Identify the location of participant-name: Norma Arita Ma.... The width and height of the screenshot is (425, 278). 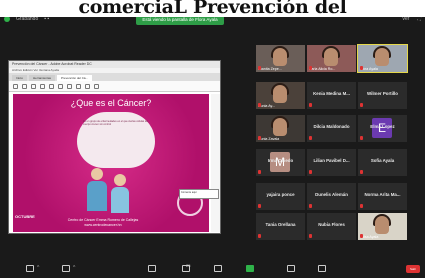
(382, 194).